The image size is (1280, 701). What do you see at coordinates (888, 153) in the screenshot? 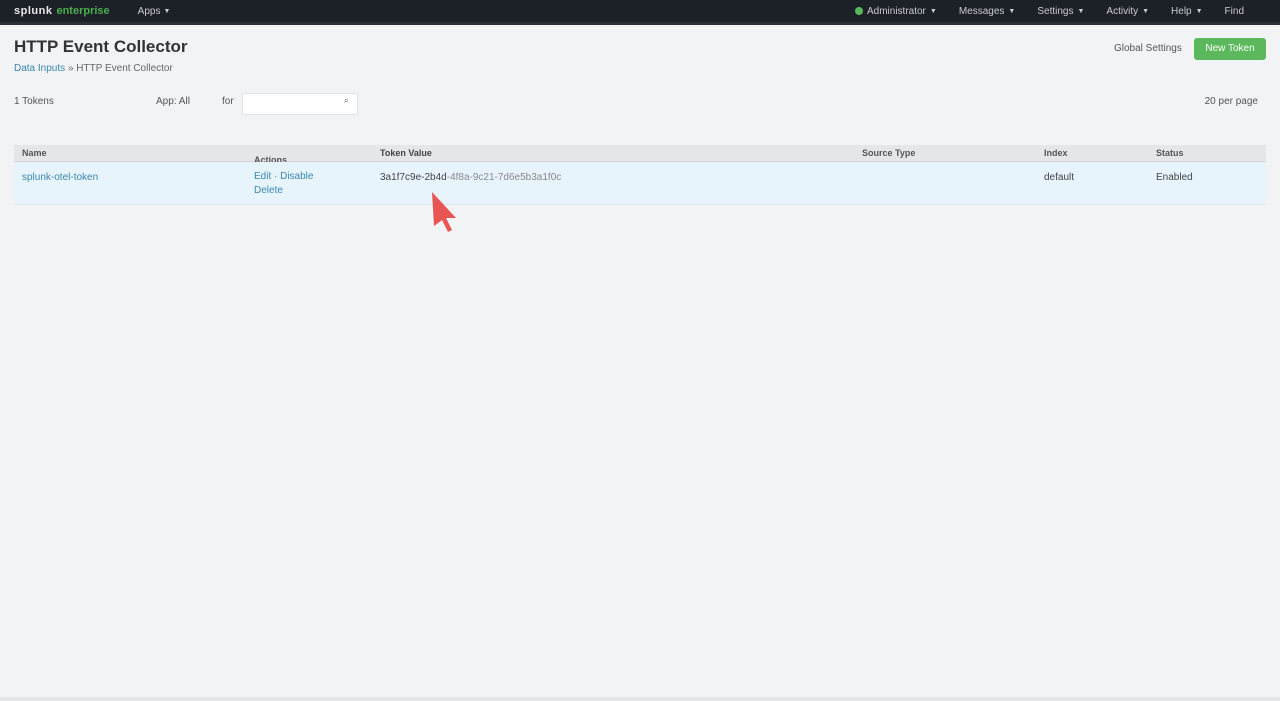
I see `column-header-source-type: Source Type` at bounding box center [888, 153].